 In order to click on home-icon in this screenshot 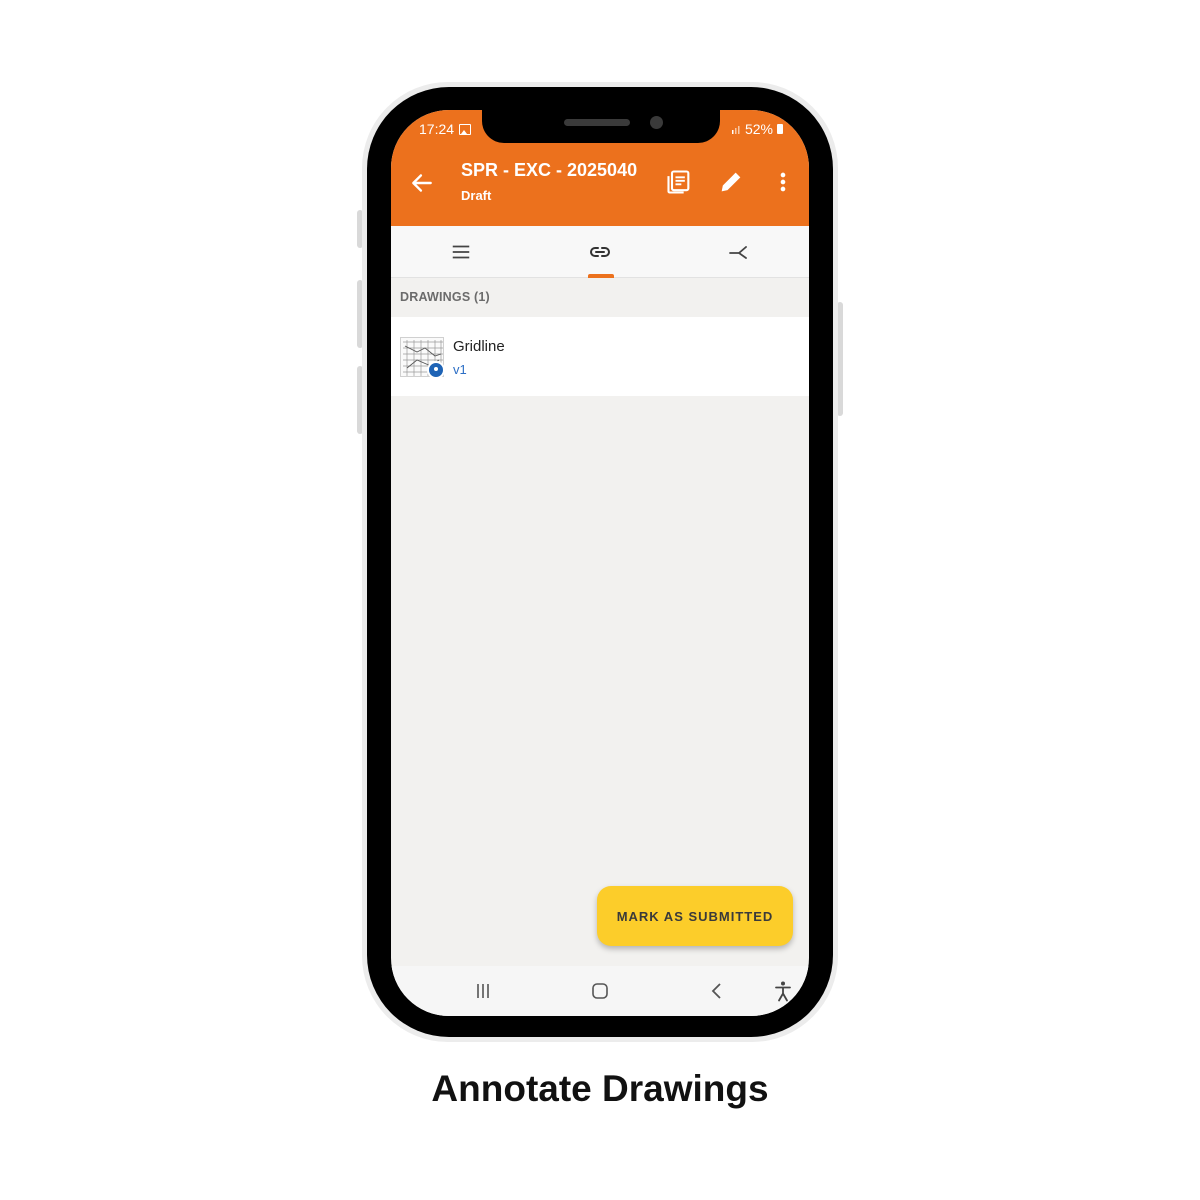, I will do `click(600, 991)`.